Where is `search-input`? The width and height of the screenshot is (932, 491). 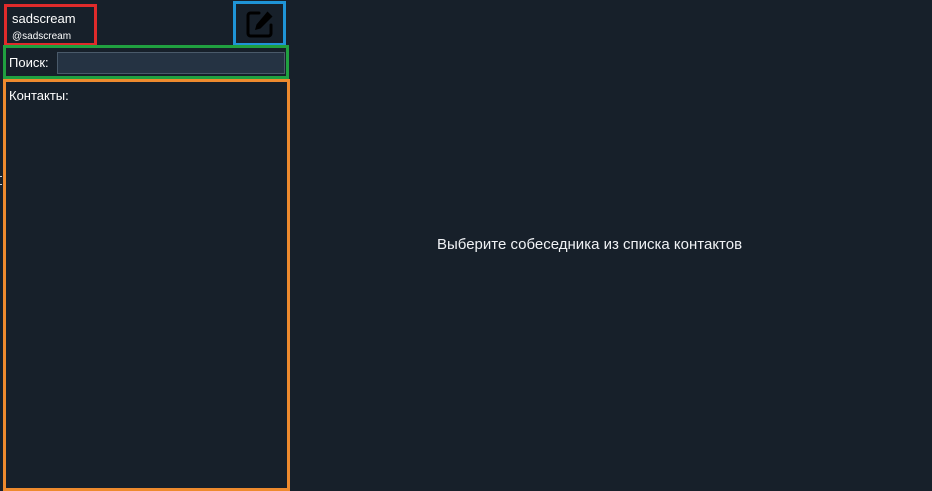
search-input is located at coordinates (171, 63).